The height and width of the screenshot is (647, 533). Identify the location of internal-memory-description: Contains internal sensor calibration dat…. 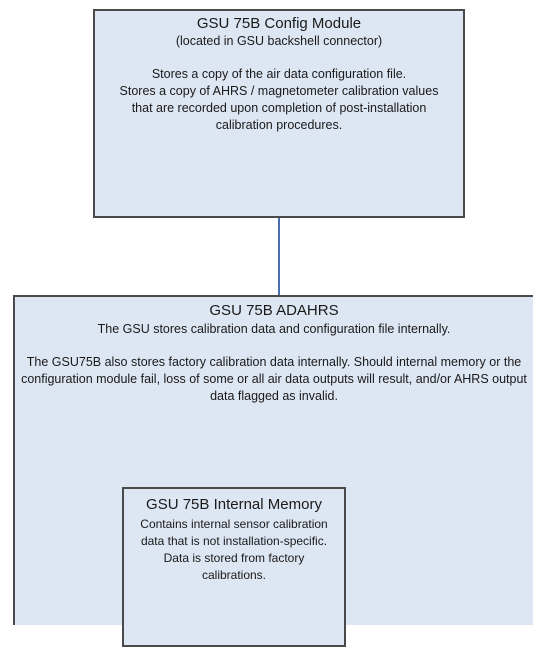
(234, 549).